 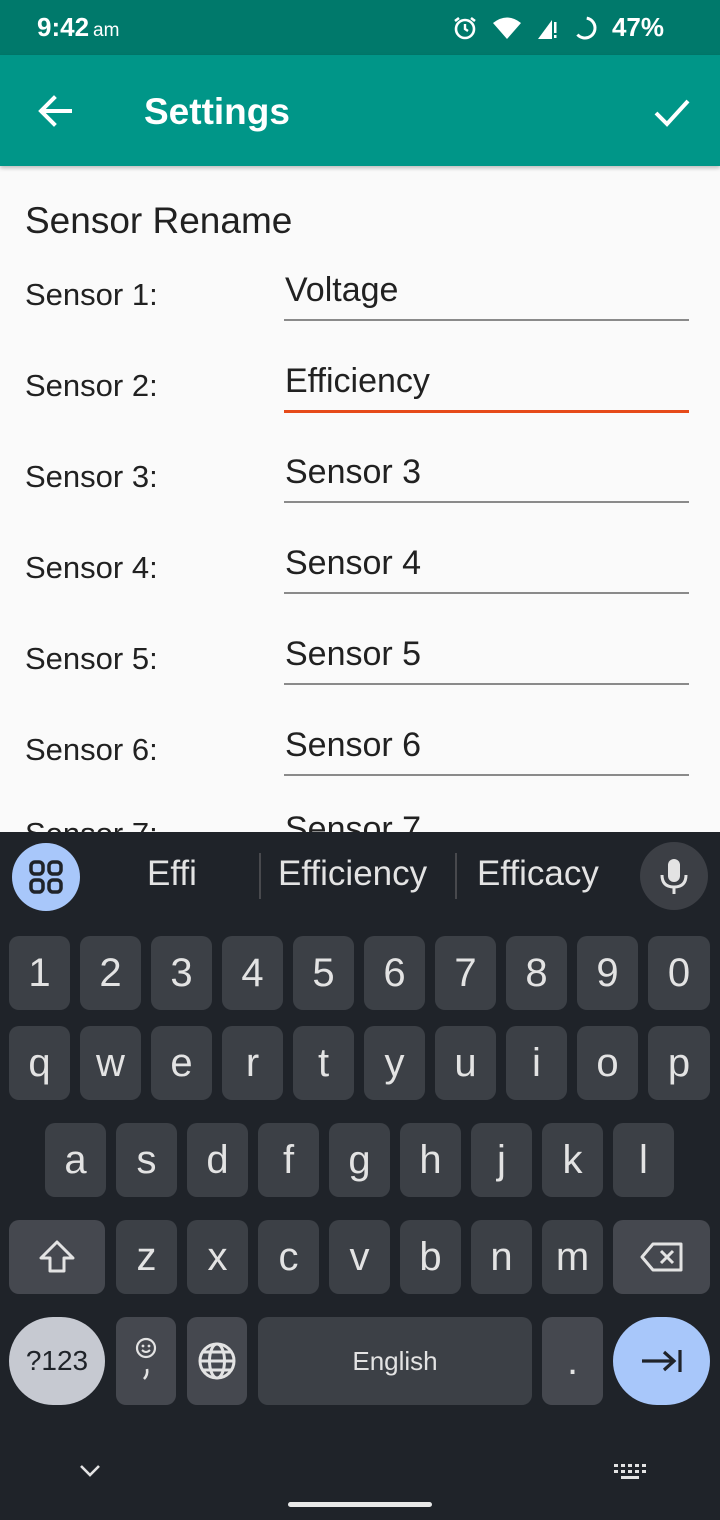 I want to click on space-bar: English, so click(x=395, y=1361).